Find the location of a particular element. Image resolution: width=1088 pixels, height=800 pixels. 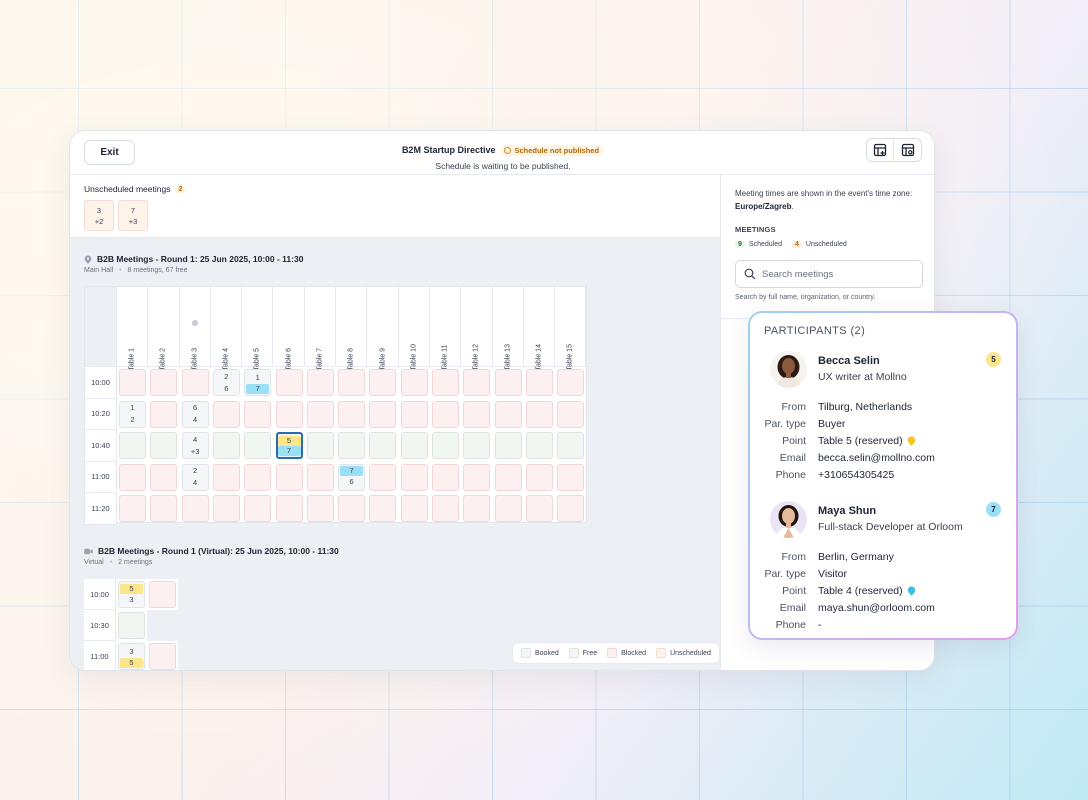

column-header: Table 9 is located at coordinates (383, 329).